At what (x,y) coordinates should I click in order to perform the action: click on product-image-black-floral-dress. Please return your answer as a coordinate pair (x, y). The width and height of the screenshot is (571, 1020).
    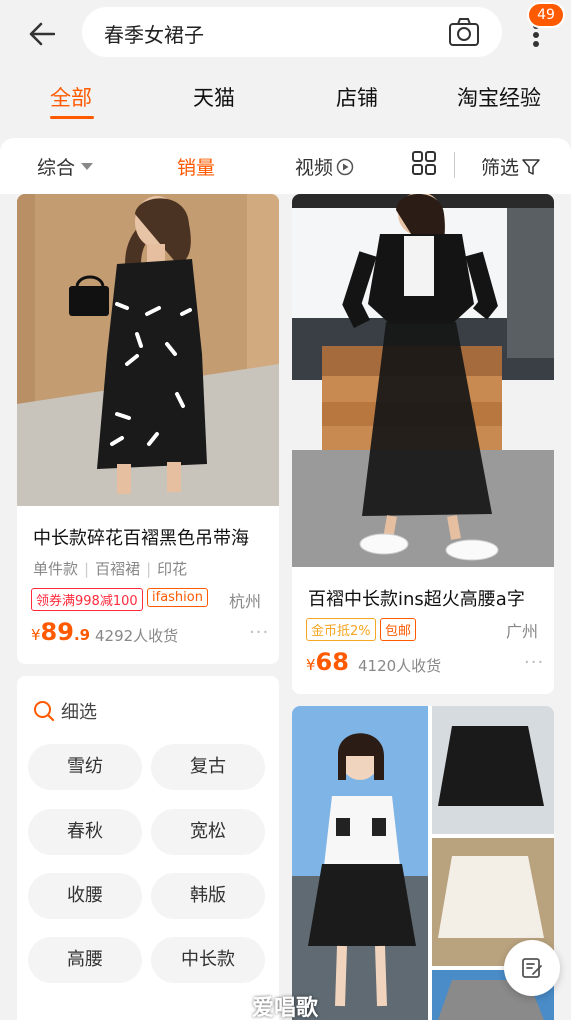
    Looking at the image, I should click on (148, 350).